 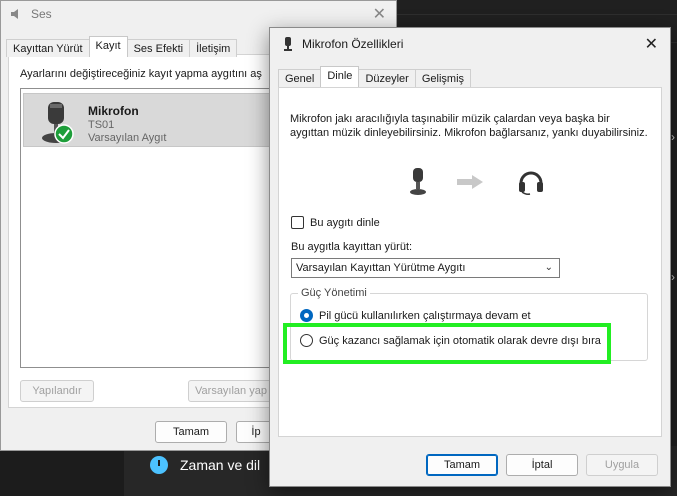 I want to click on tab-playback: Kayıttan Yürüt, so click(x=48, y=48).